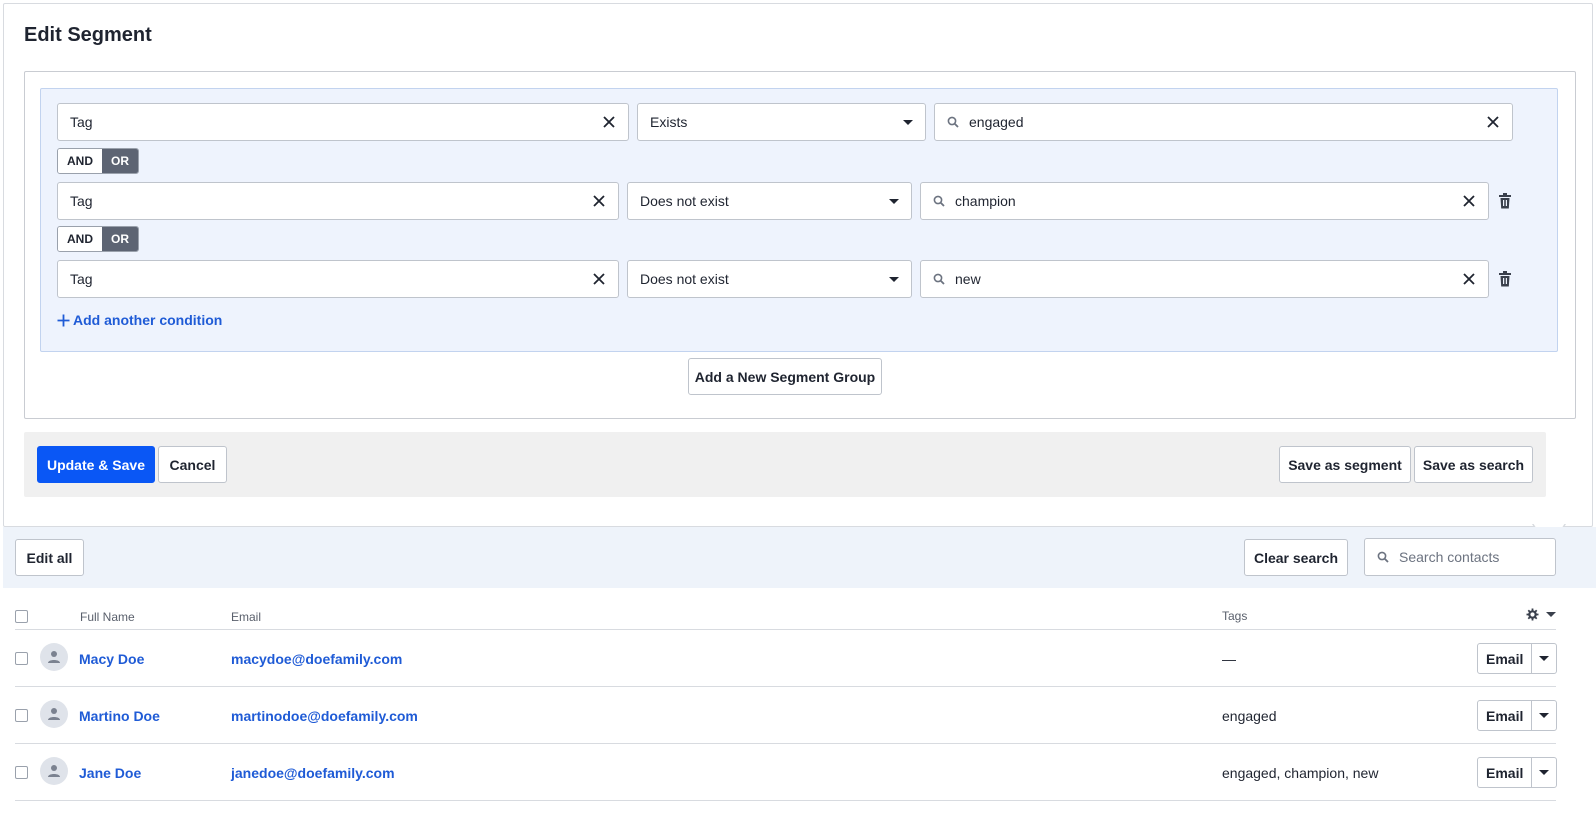 The height and width of the screenshot is (815, 1596). Describe the element at coordinates (343, 122) in the screenshot. I see `condition-1-field-select: Tag` at that location.